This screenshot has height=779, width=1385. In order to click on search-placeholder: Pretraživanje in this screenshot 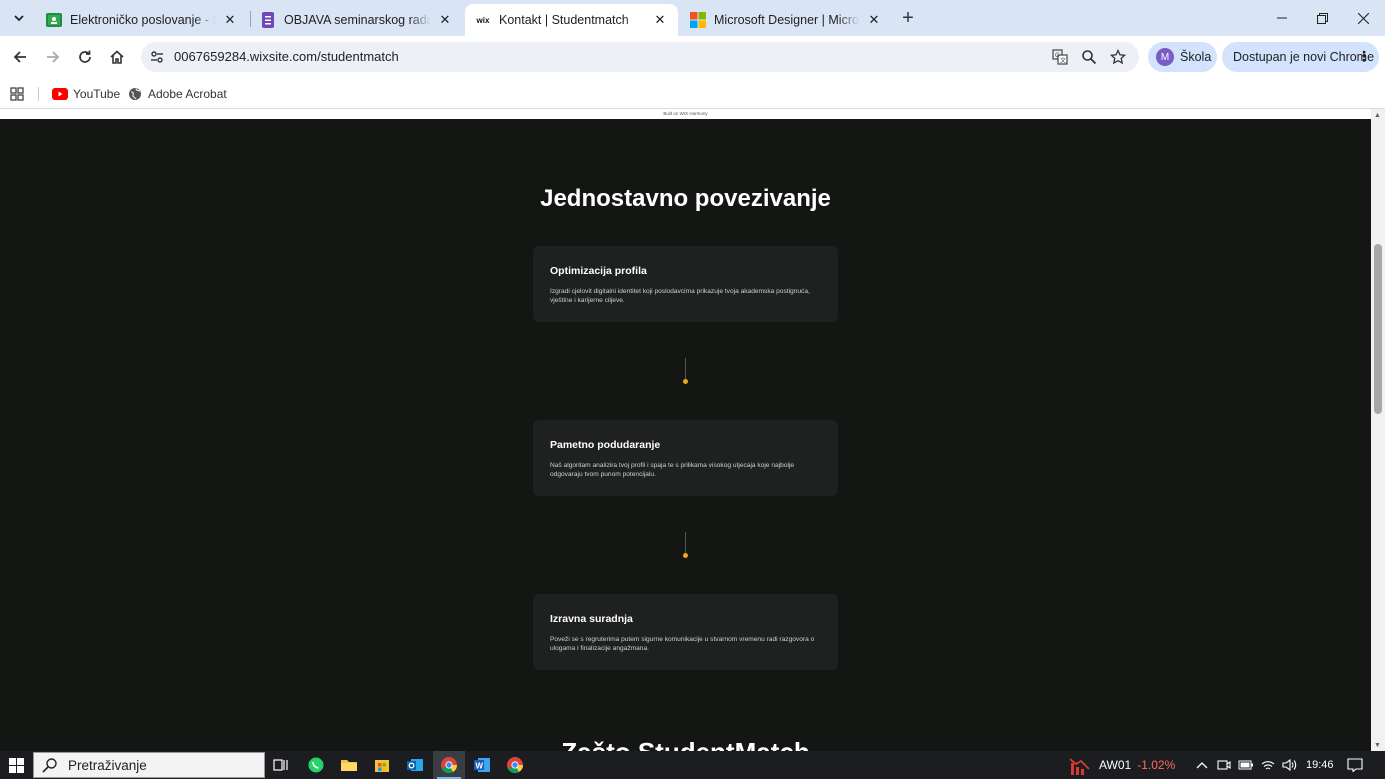, I will do `click(107, 765)`.